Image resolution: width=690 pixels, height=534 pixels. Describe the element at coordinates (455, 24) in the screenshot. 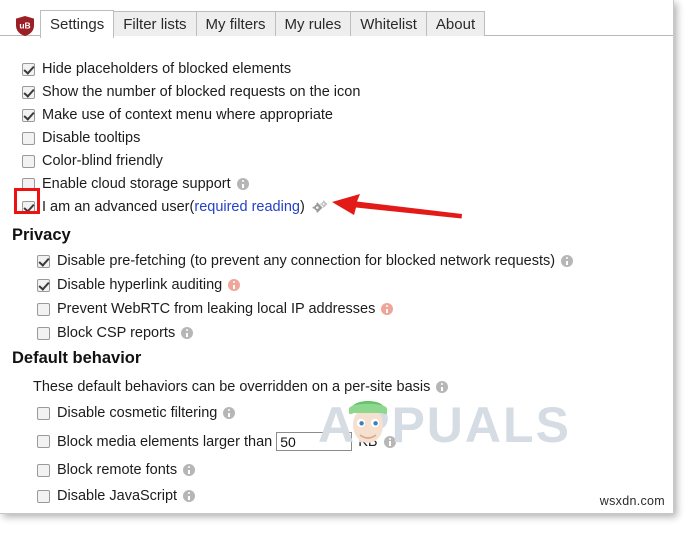

I see `tab-about: About` at that location.